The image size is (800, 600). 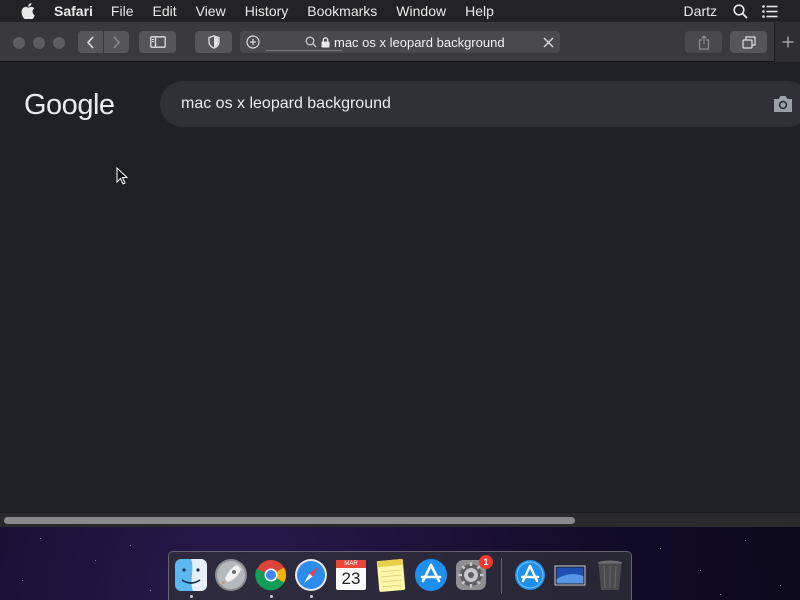 What do you see at coordinates (253, 42) in the screenshot?
I see `add-icon` at bounding box center [253, 42].